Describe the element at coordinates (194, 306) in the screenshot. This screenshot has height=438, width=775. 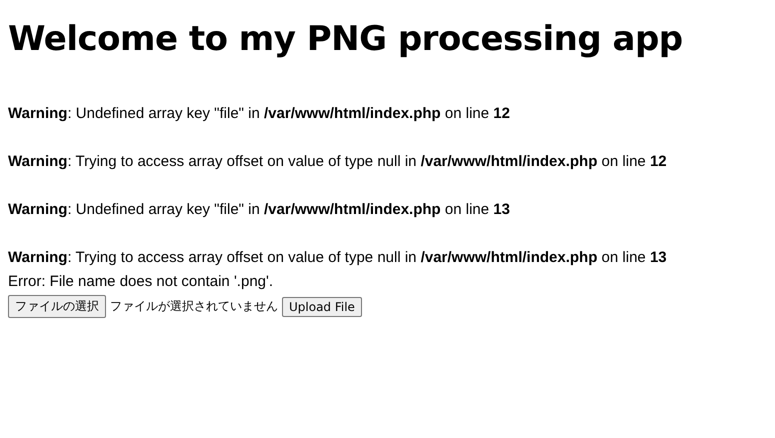
I see `file-status-text: ファイルが選択されていません` at that location.